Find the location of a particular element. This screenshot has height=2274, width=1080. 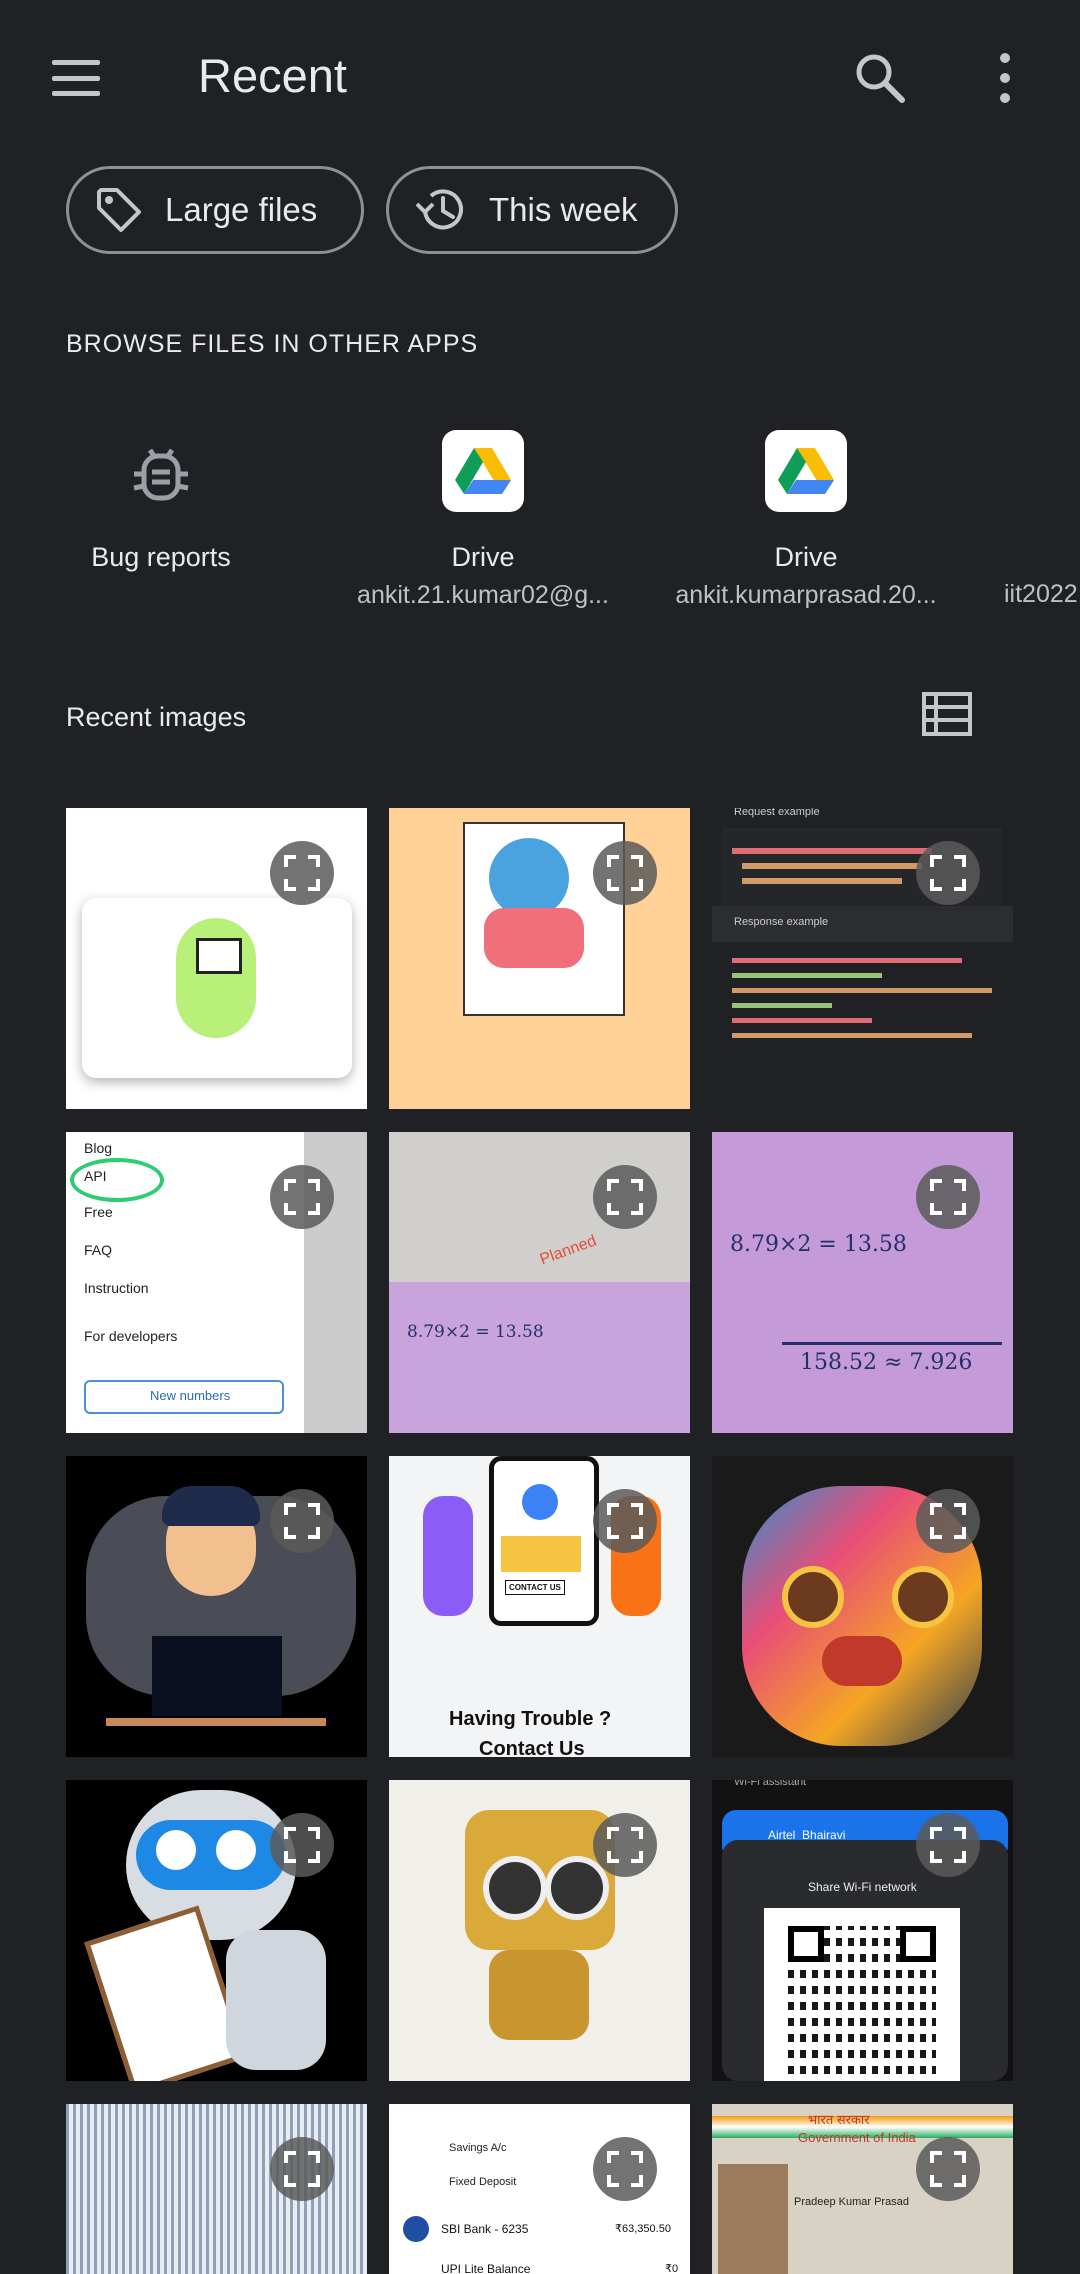

thumb-text: UPI Lite Balance is located at coordinates (486, 2268).